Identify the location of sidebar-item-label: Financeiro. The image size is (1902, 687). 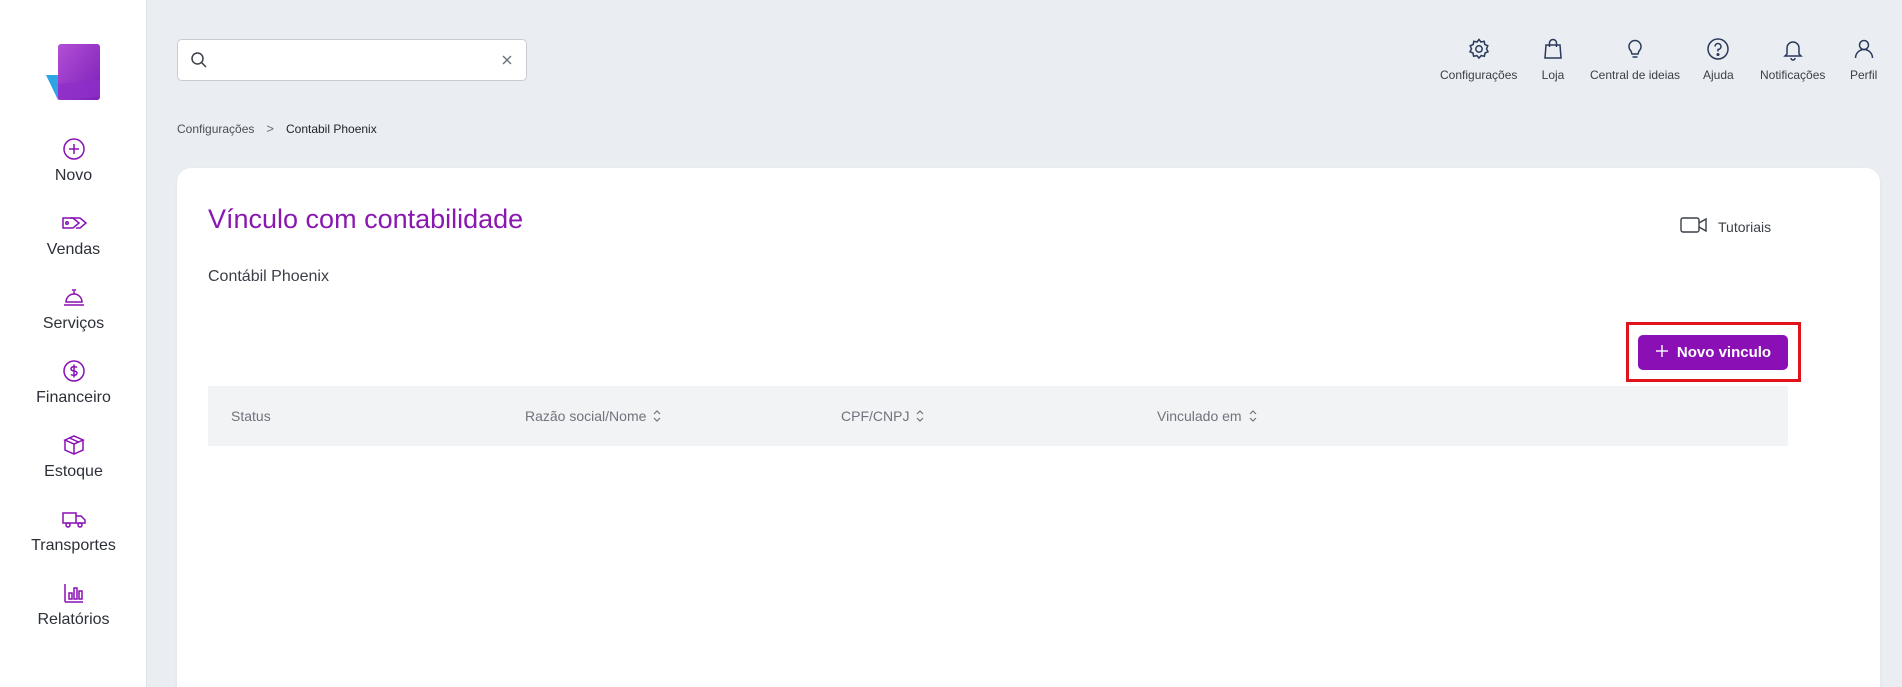
(73, 397).